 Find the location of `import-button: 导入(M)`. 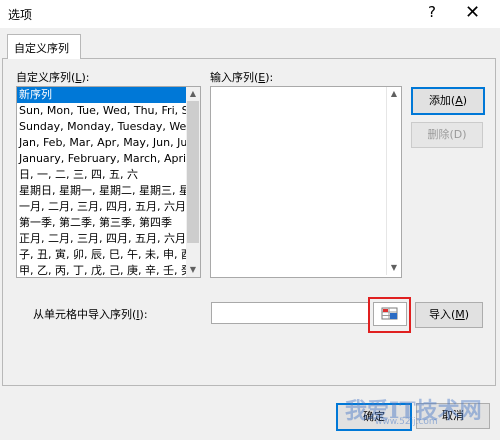

import-button: 导入(M) is located at coordinates (449, 315).